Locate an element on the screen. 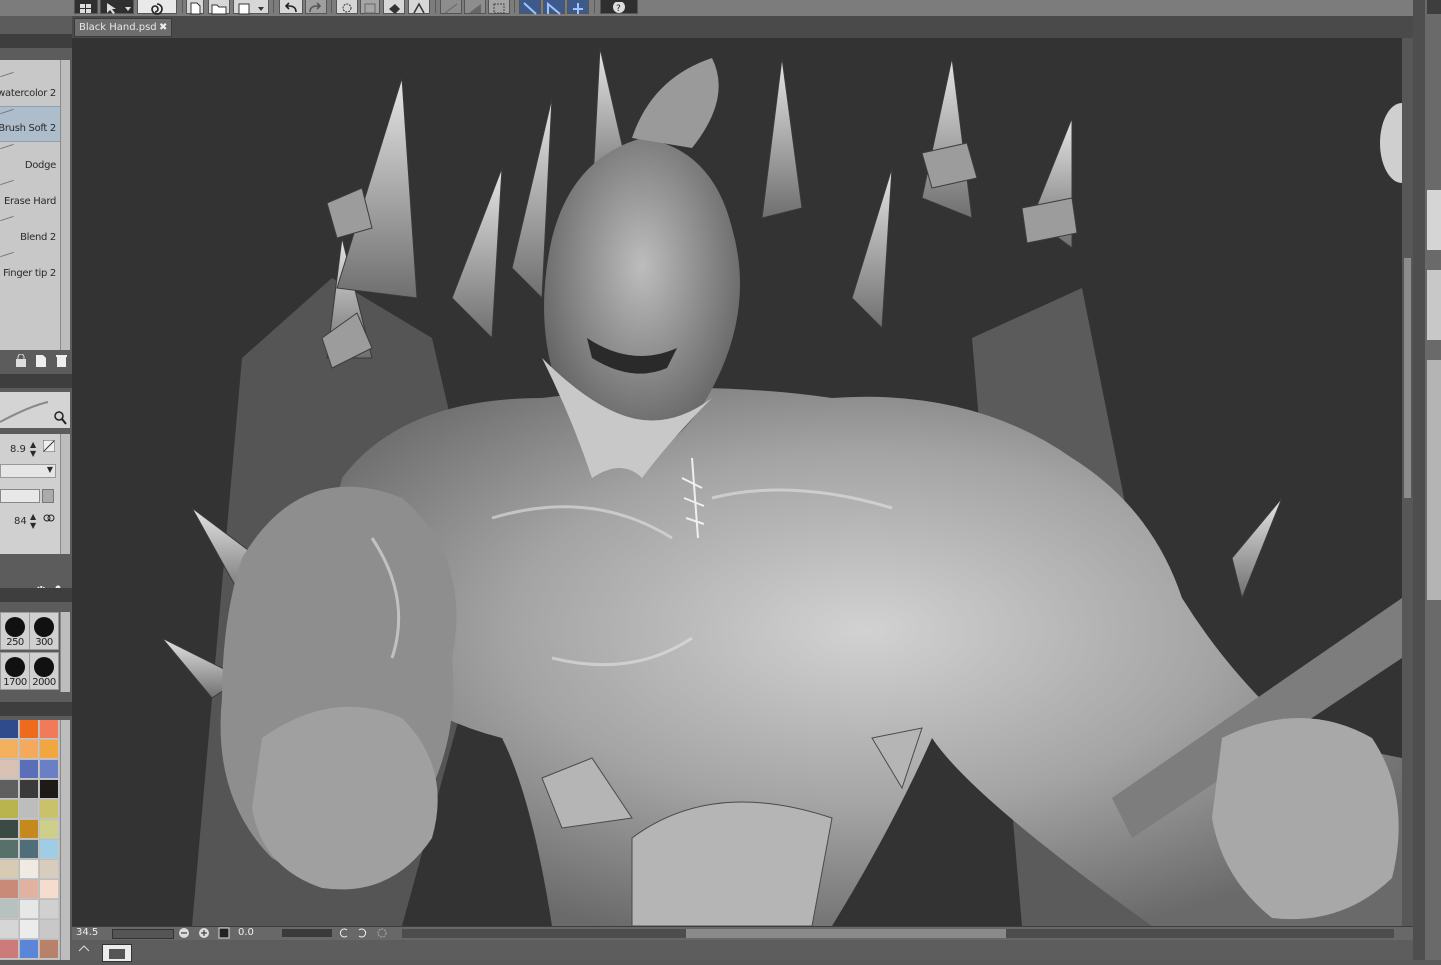 The image size is (1441, 965). fit-screen-icon is located at coordinates (224, 933).